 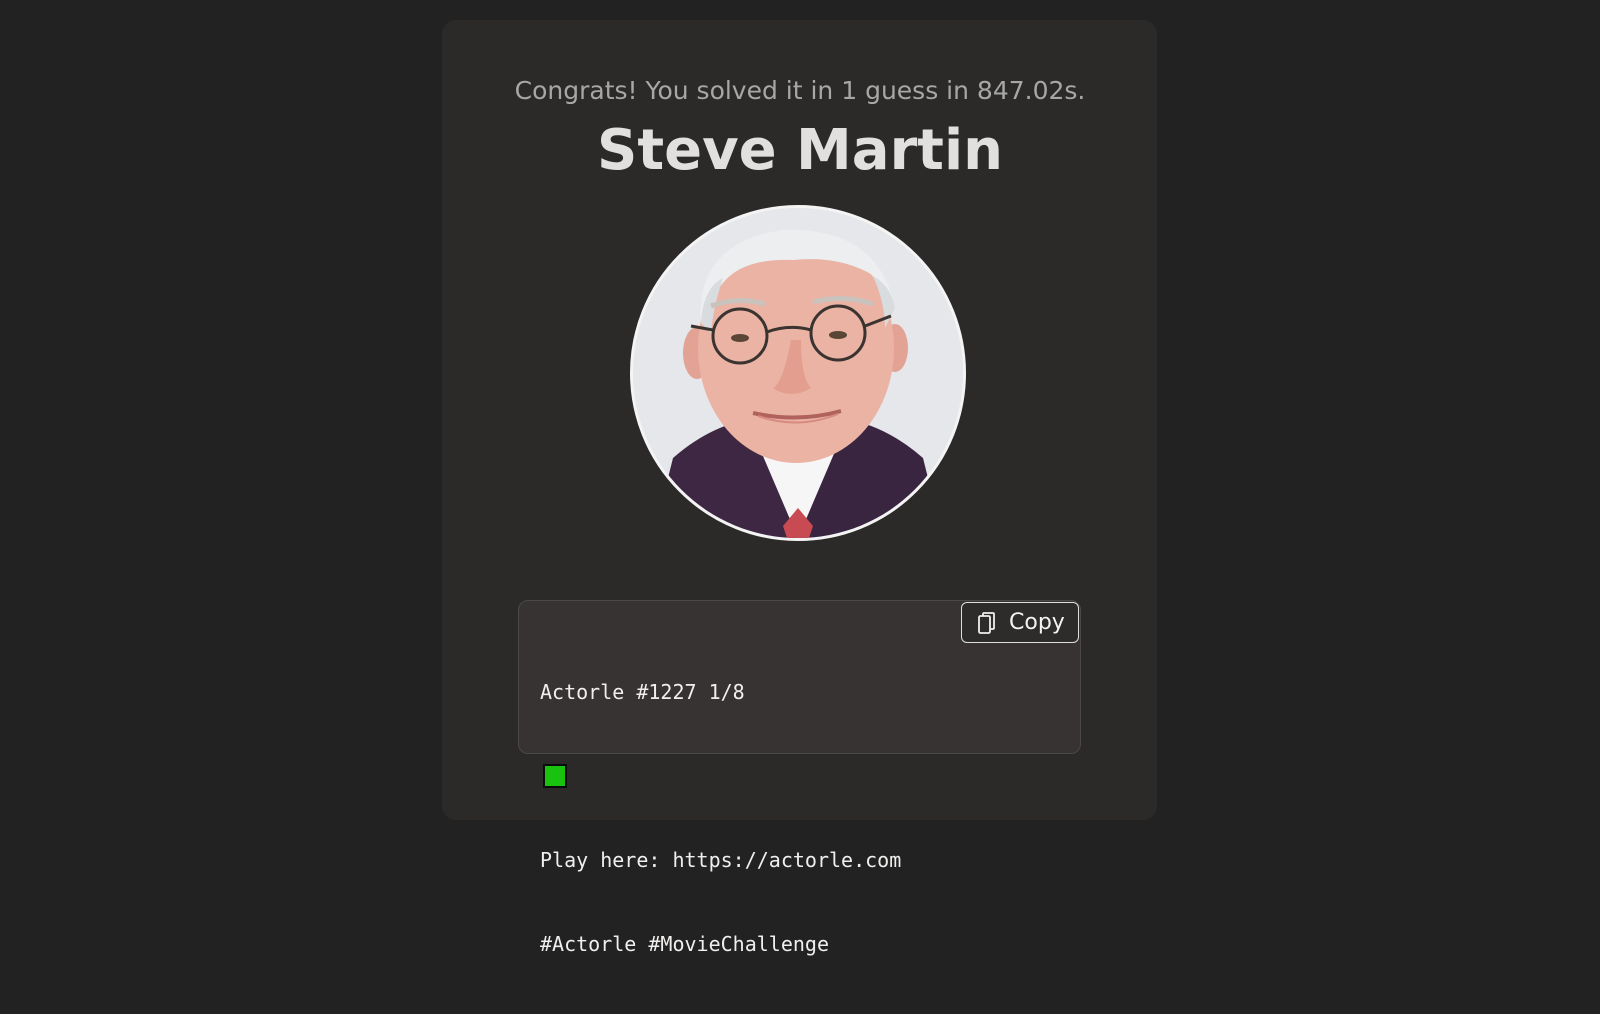 I want to click on share-hashtags-line: #Actorle #MovieChallenge, so click(x=684, y=944).